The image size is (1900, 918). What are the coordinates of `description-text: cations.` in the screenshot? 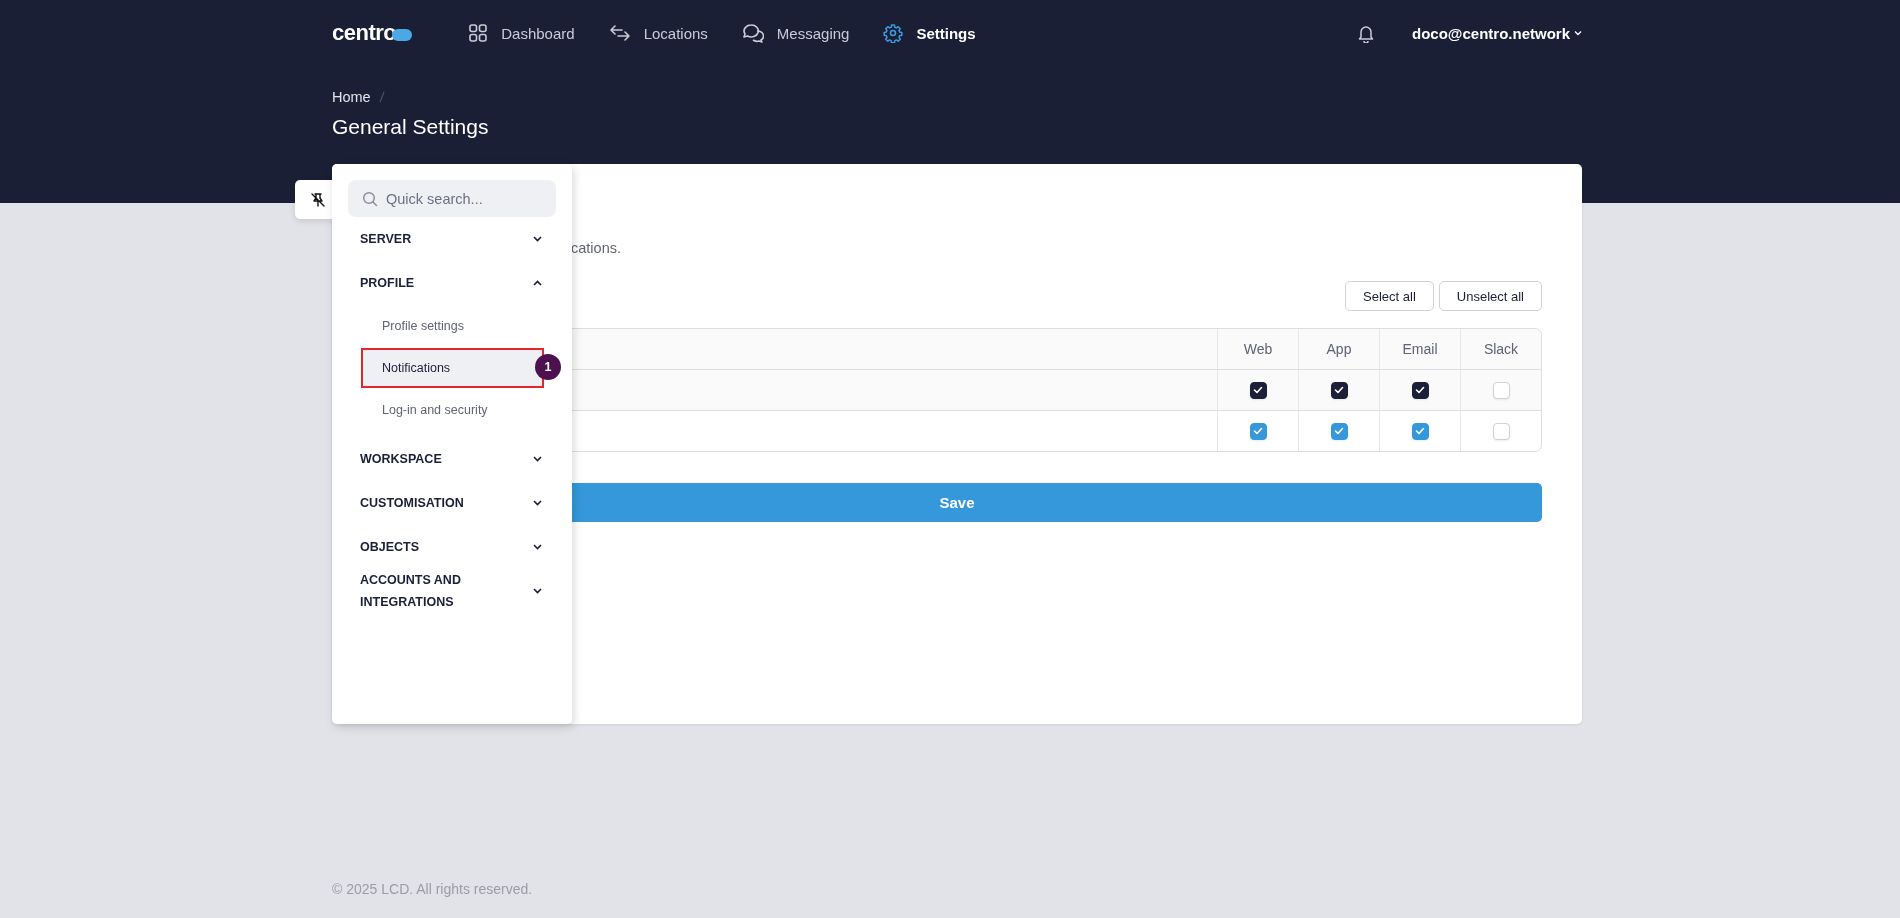 It's located at (596, 248).